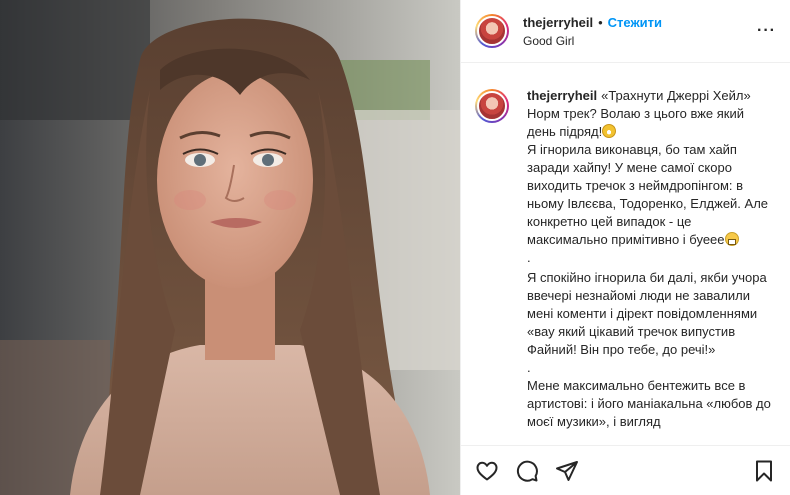  I want to click on follow-button: Стежити, so click(635, 22).